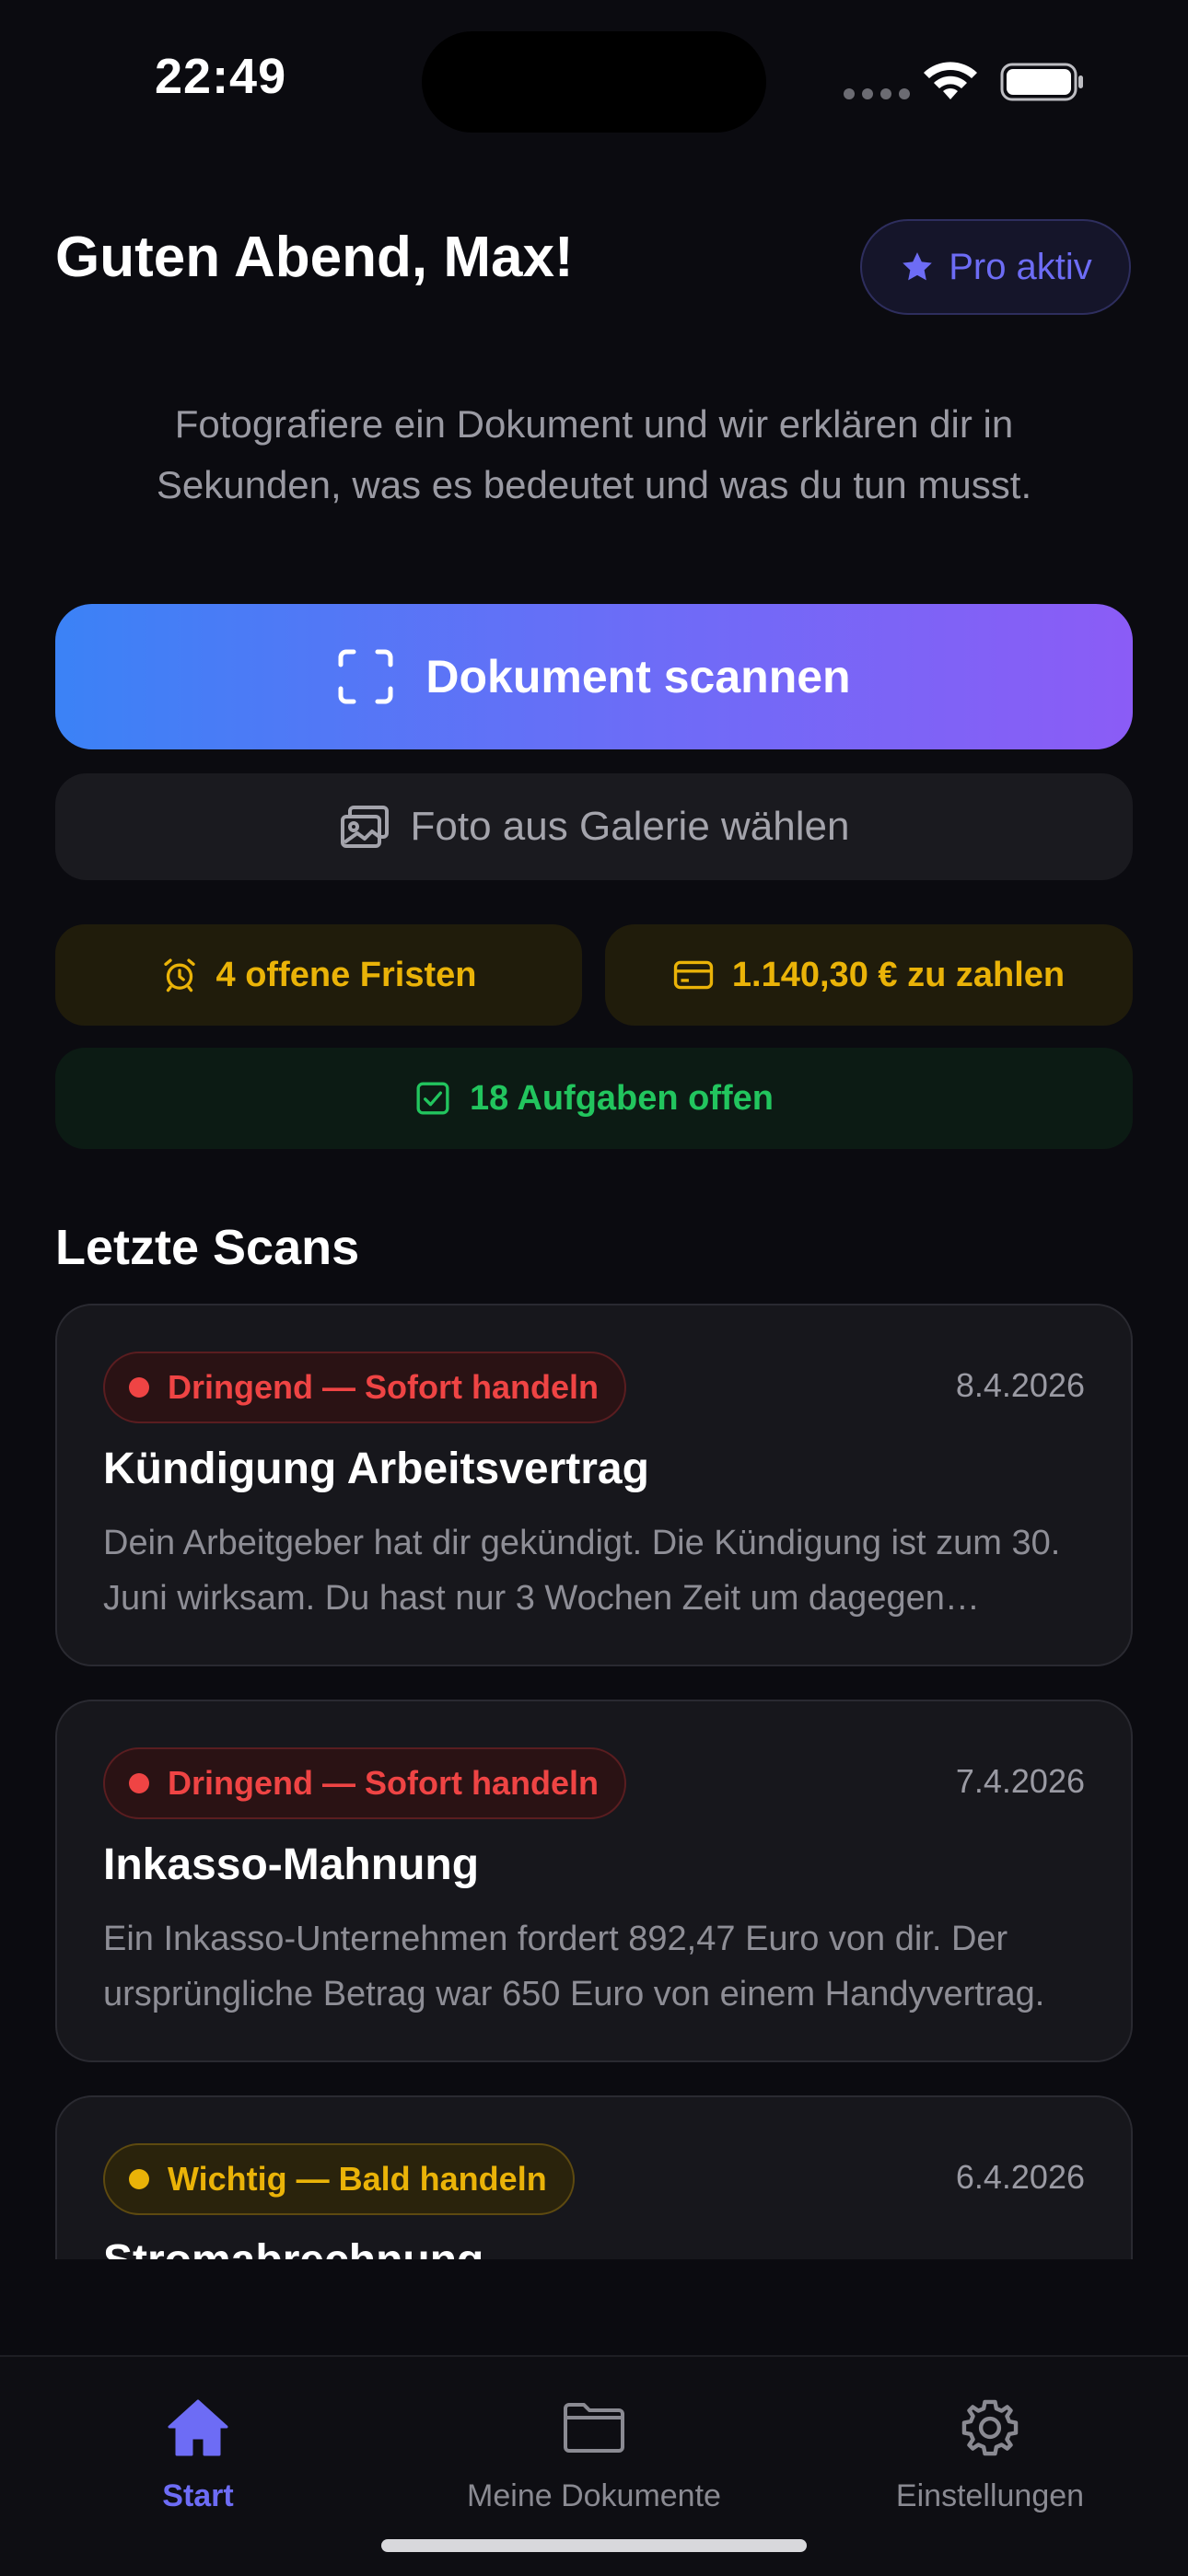 The height and width of the screenshot is (2576, 1188). I want to click on scan-title: Kündigung Arbeitsvertrag, so click(376, 1469).